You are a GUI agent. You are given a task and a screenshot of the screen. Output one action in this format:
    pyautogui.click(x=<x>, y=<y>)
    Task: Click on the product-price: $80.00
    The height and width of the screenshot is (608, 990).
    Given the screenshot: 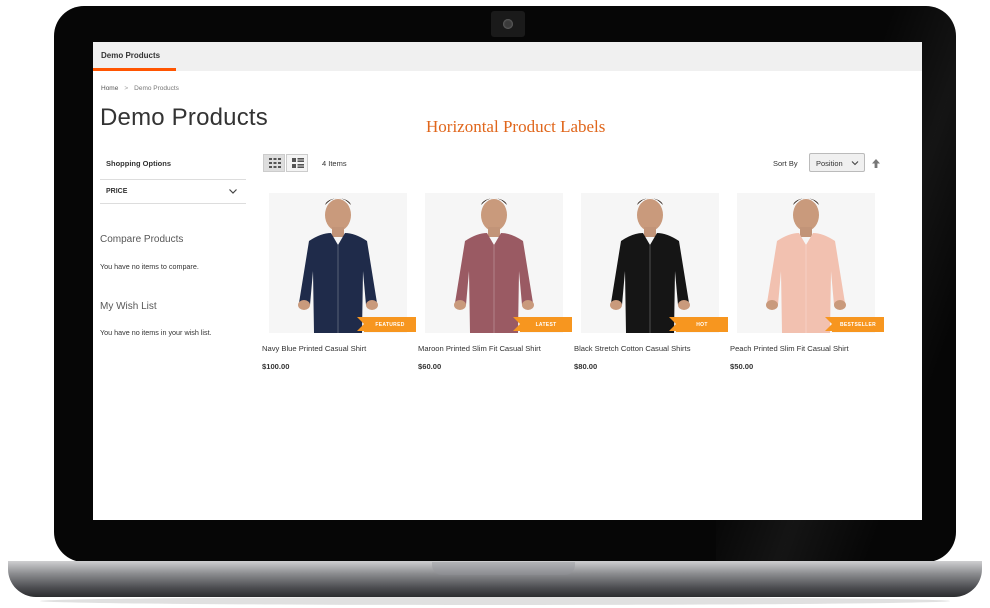 What is the action you would take?
    pyautogui.click(x=586, y=366)
    